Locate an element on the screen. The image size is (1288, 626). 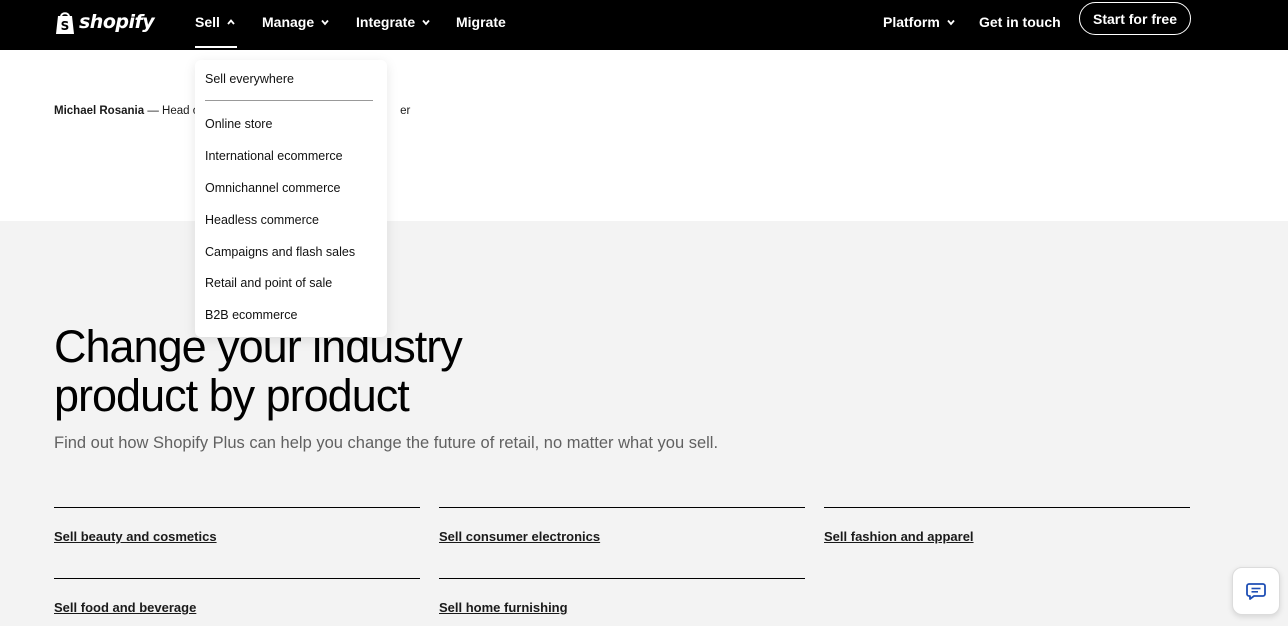
nav-get-in-touch-label: Get in touch is located at coordinates (1020, 22).